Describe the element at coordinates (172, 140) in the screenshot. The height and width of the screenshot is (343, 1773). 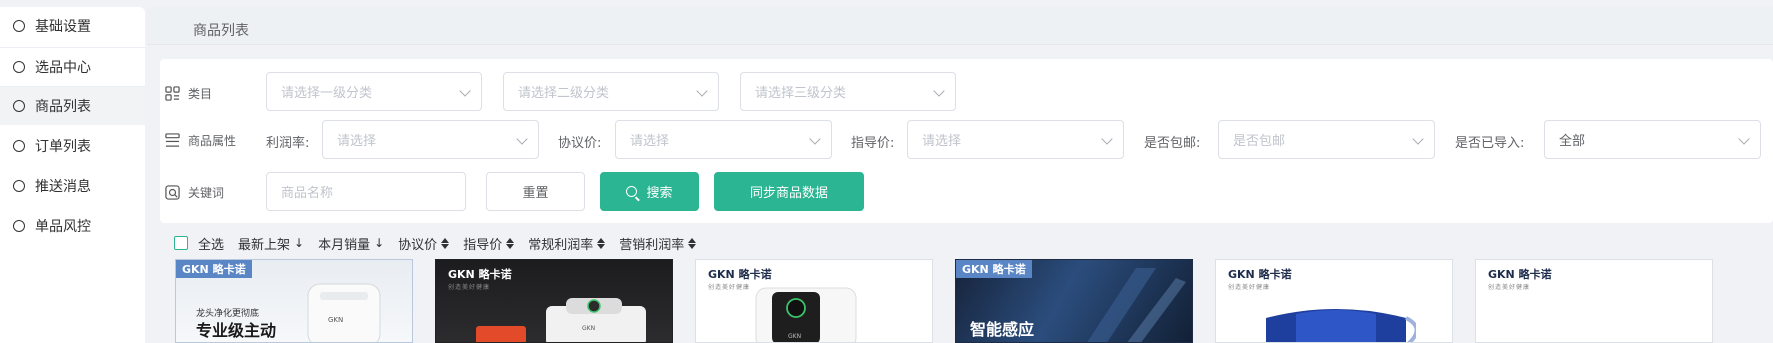
I see `list-icon` at that location.